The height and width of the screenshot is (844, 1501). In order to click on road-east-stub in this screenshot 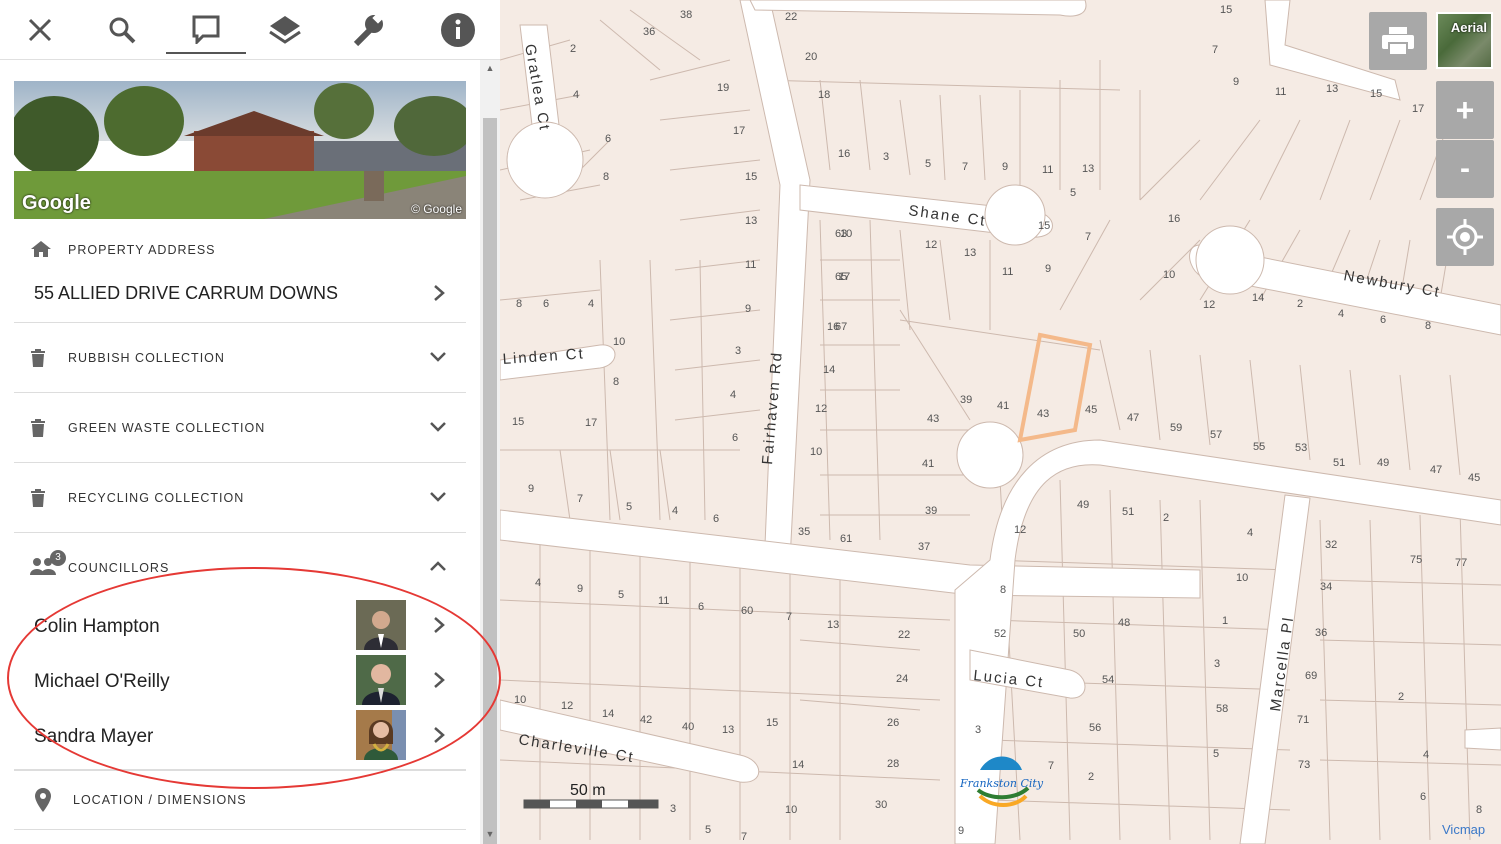, I will do `click(1482, 739)`.